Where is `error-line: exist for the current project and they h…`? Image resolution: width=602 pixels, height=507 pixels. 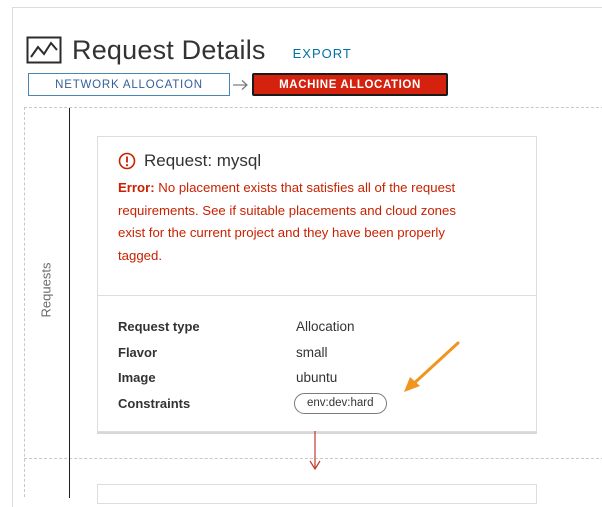 error-line: exist for the current project and they h… is located at coordinates (281, 233).